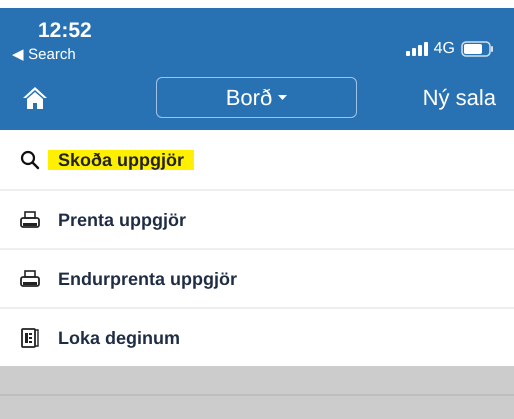 This screenshot has height=419, width=514. Describe the element at coordinates (52, 55) in the screenshot. I see `back-to-search-link: ◀ Search` at that location.